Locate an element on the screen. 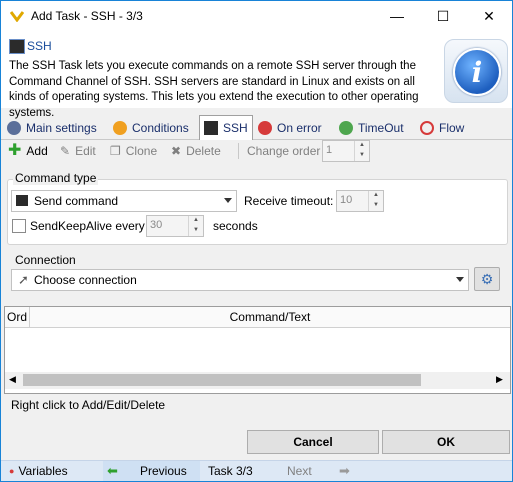 This screenshot has height=482, width=513. receive-timeout-stepper: 10 ▲ ▼ is located at coordinates (360, 201).